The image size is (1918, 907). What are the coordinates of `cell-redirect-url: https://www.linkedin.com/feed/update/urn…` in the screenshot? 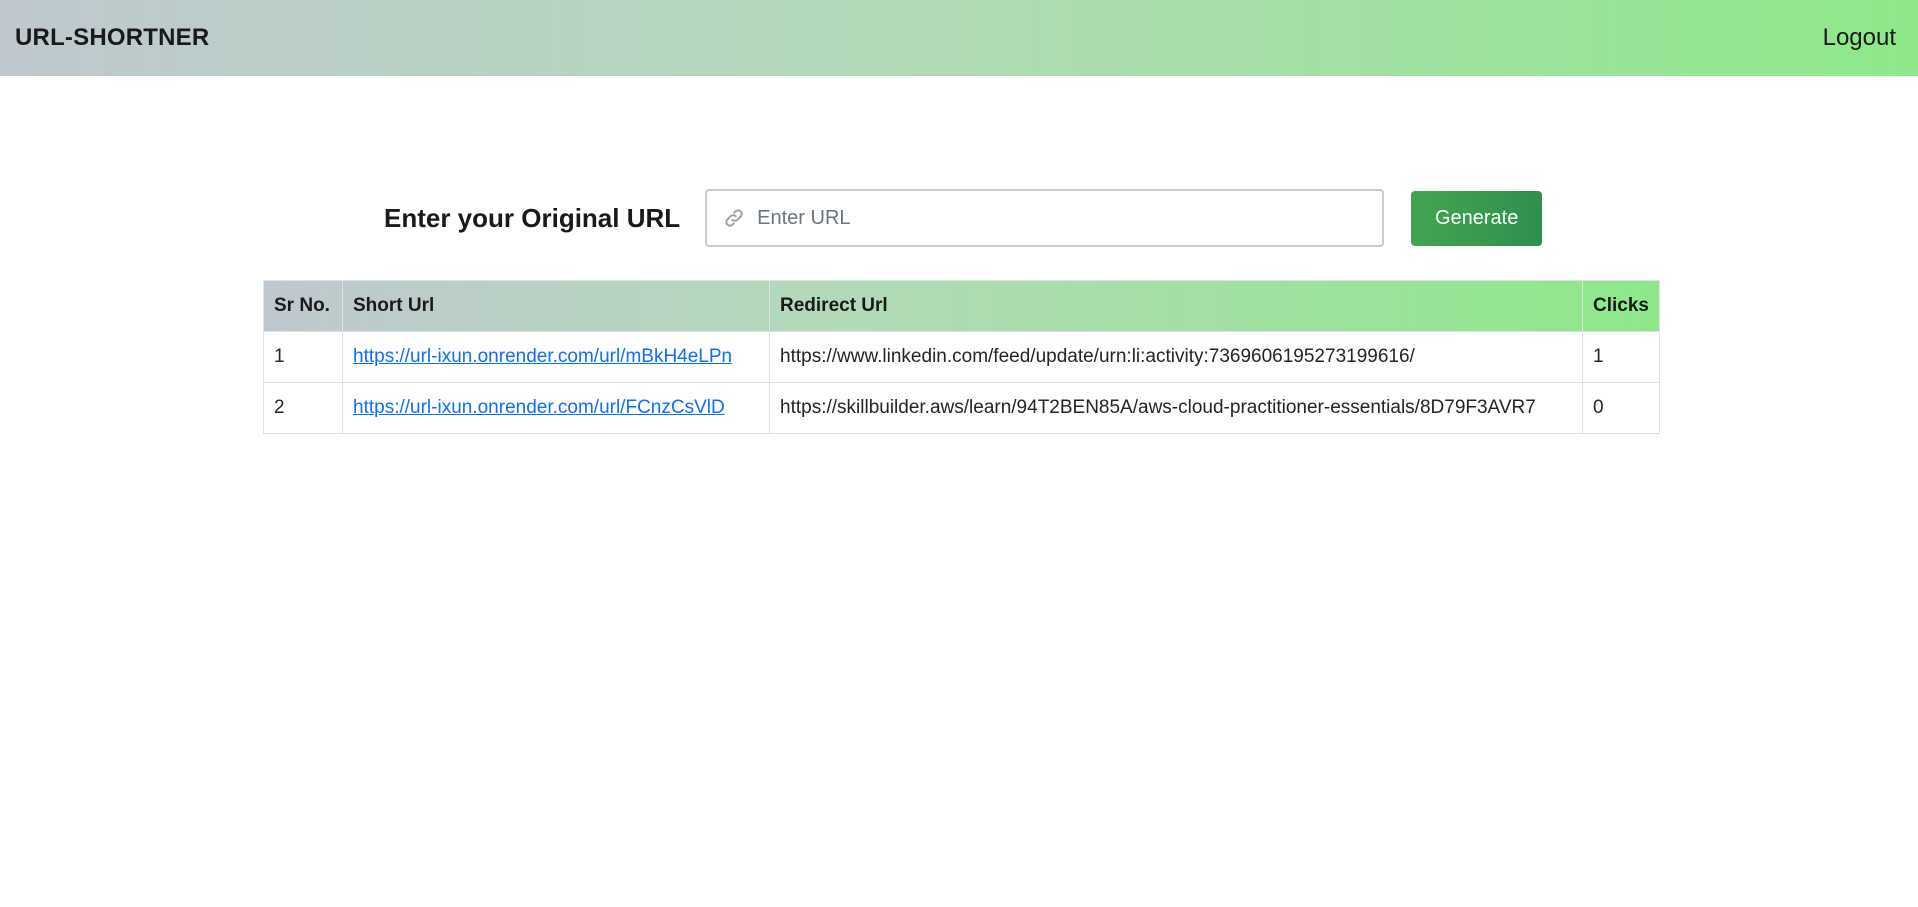 It's located at (1176, 357).